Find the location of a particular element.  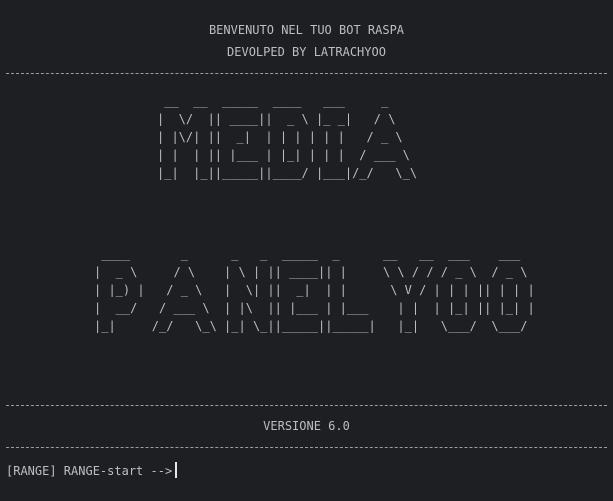

prompt-text: [RANGE] RANGE-start --> is located at coordinates (89, 471).